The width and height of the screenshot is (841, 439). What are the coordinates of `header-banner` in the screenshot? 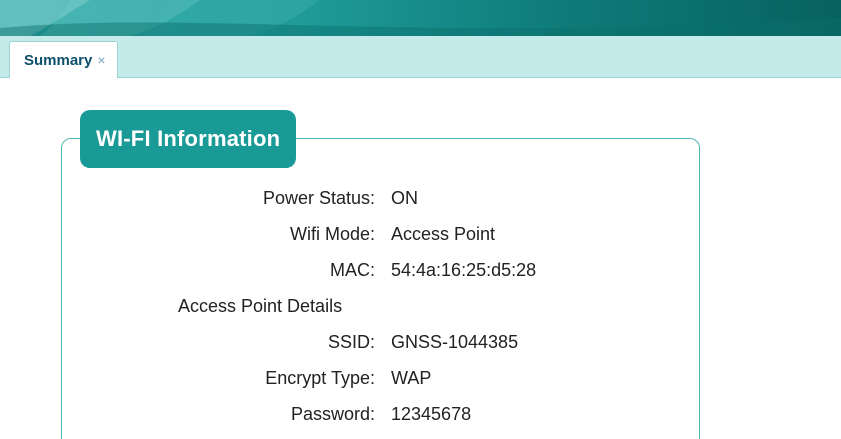 It's located at (420, 18).